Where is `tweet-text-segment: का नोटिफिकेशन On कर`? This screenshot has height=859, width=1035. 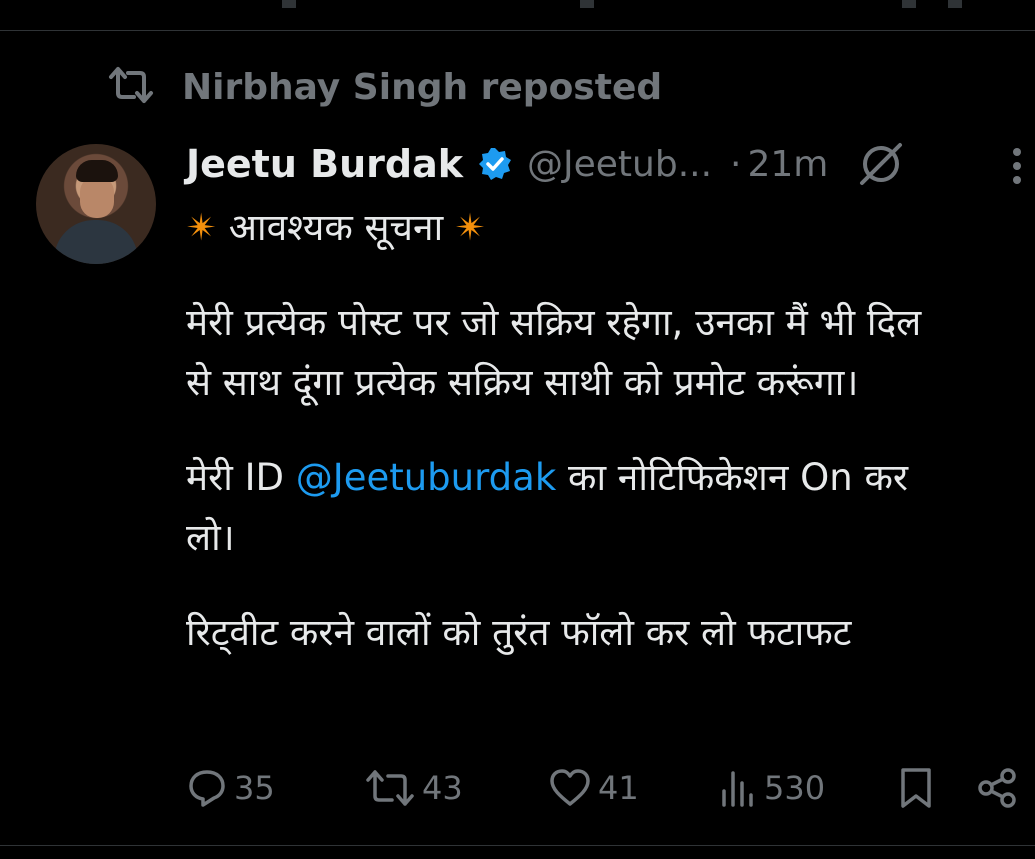
tweet-text-segment: का नोटिफिकेशन On कर is located at coordinates (738, 477).